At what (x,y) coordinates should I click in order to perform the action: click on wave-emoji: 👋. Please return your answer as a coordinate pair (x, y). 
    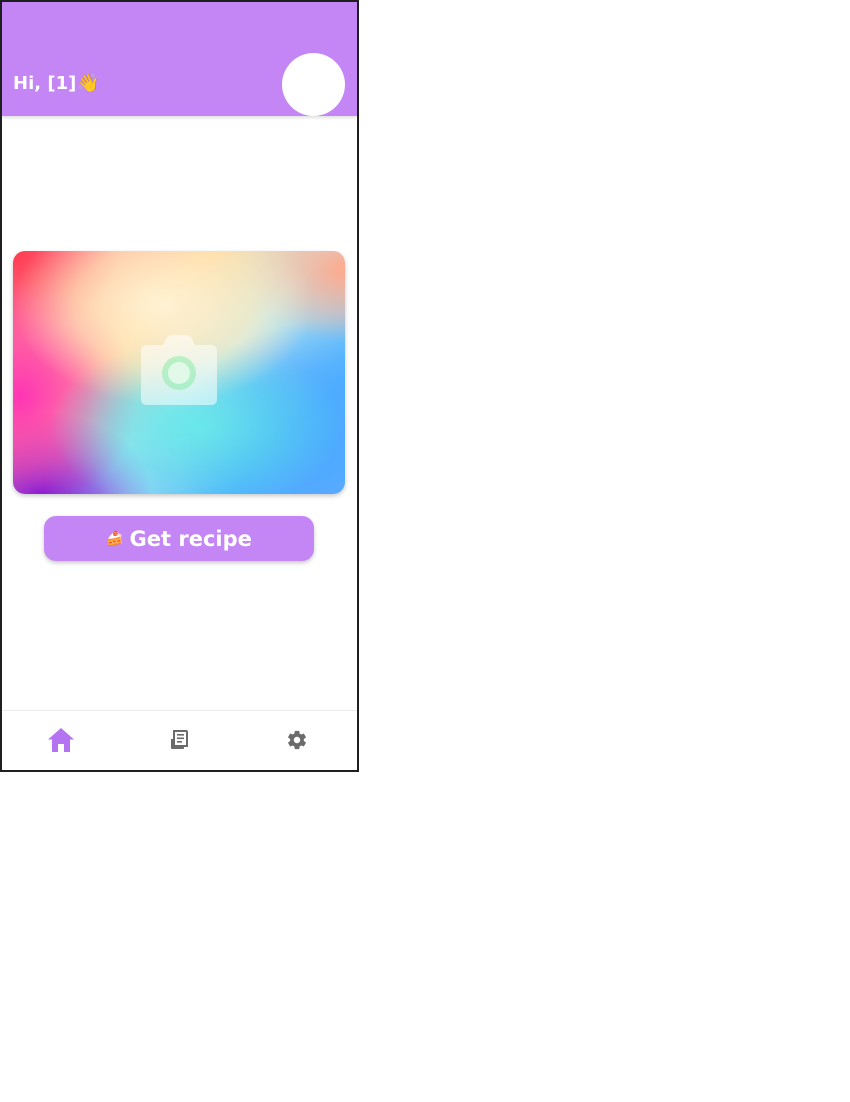
    Looking at the image, I should click on (88, 83).